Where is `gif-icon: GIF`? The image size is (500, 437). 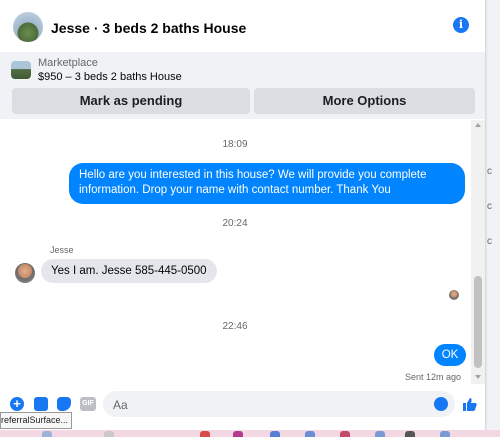
gif-icon: GIF is located at coordinates (88, 404).